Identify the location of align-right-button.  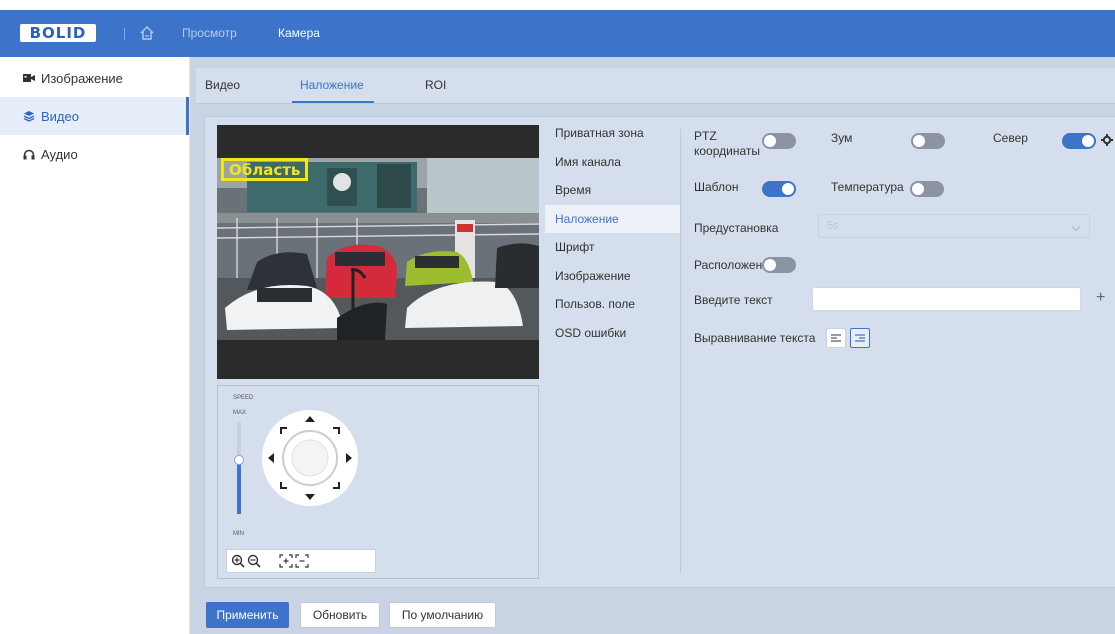
(860, 338).